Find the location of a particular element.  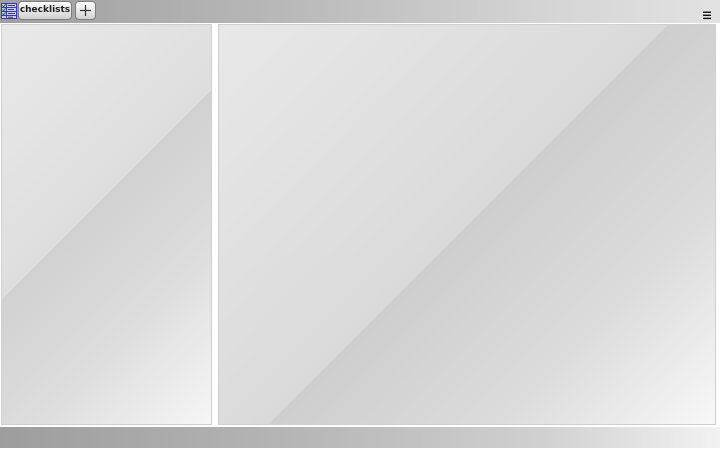

tab-checklists: checklists is located at coordinates (45, 10).